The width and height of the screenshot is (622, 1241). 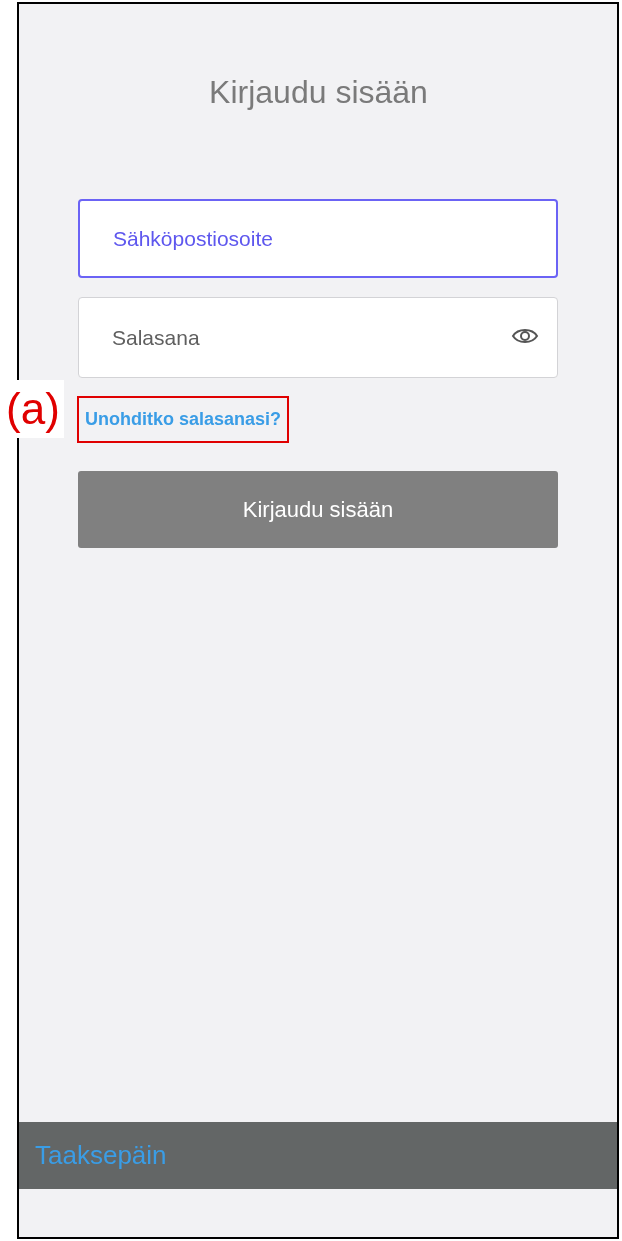 I want to click on password-field: Salasana, so click(x=318, y=337).